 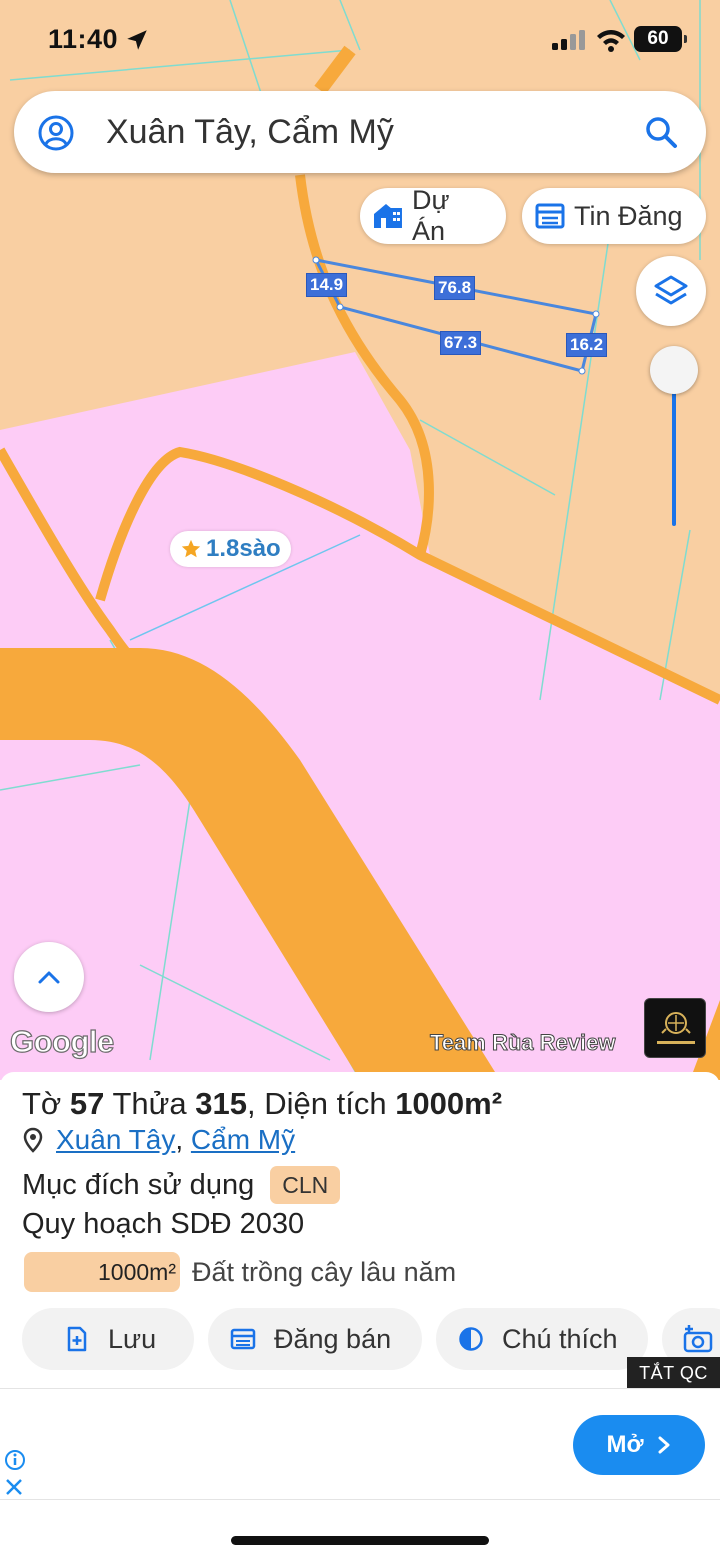 I want to click on plot-number: 315, so click(x=221, y=1103).